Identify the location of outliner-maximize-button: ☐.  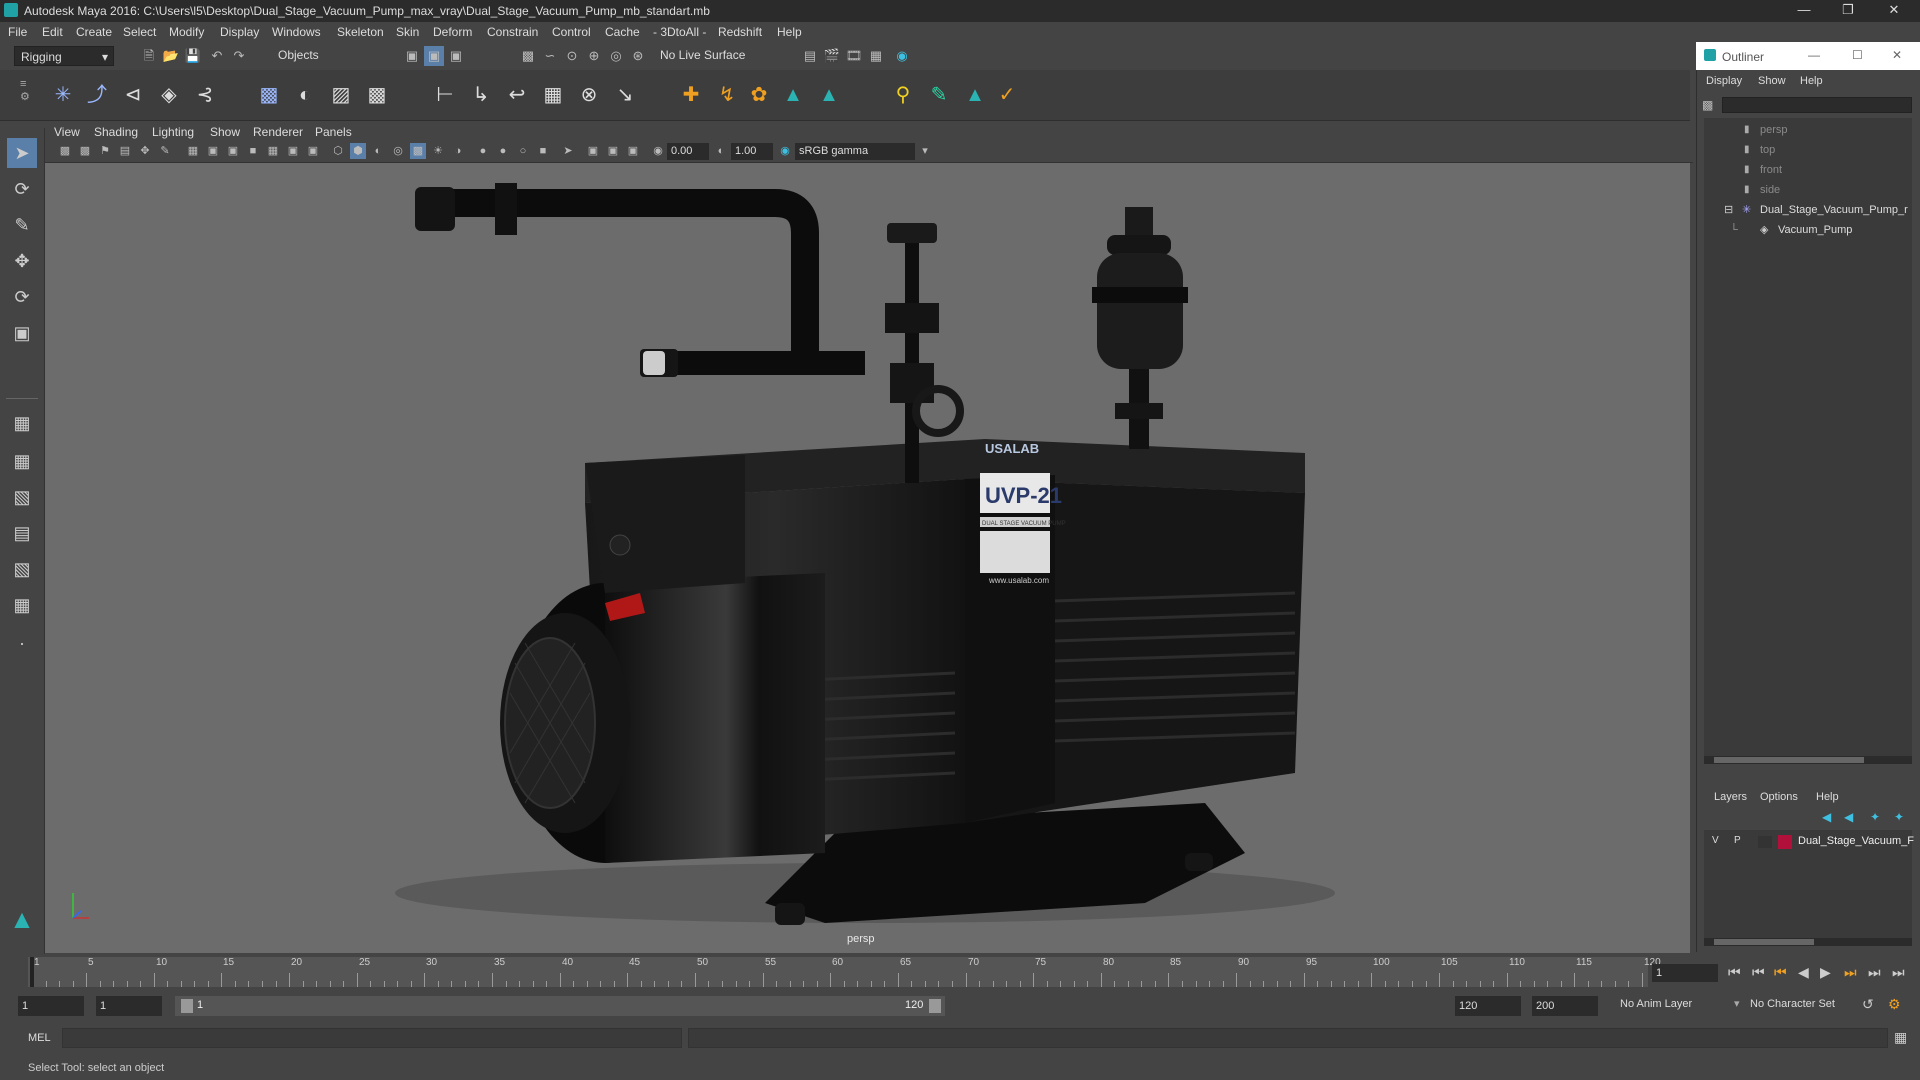
(1857, 55).